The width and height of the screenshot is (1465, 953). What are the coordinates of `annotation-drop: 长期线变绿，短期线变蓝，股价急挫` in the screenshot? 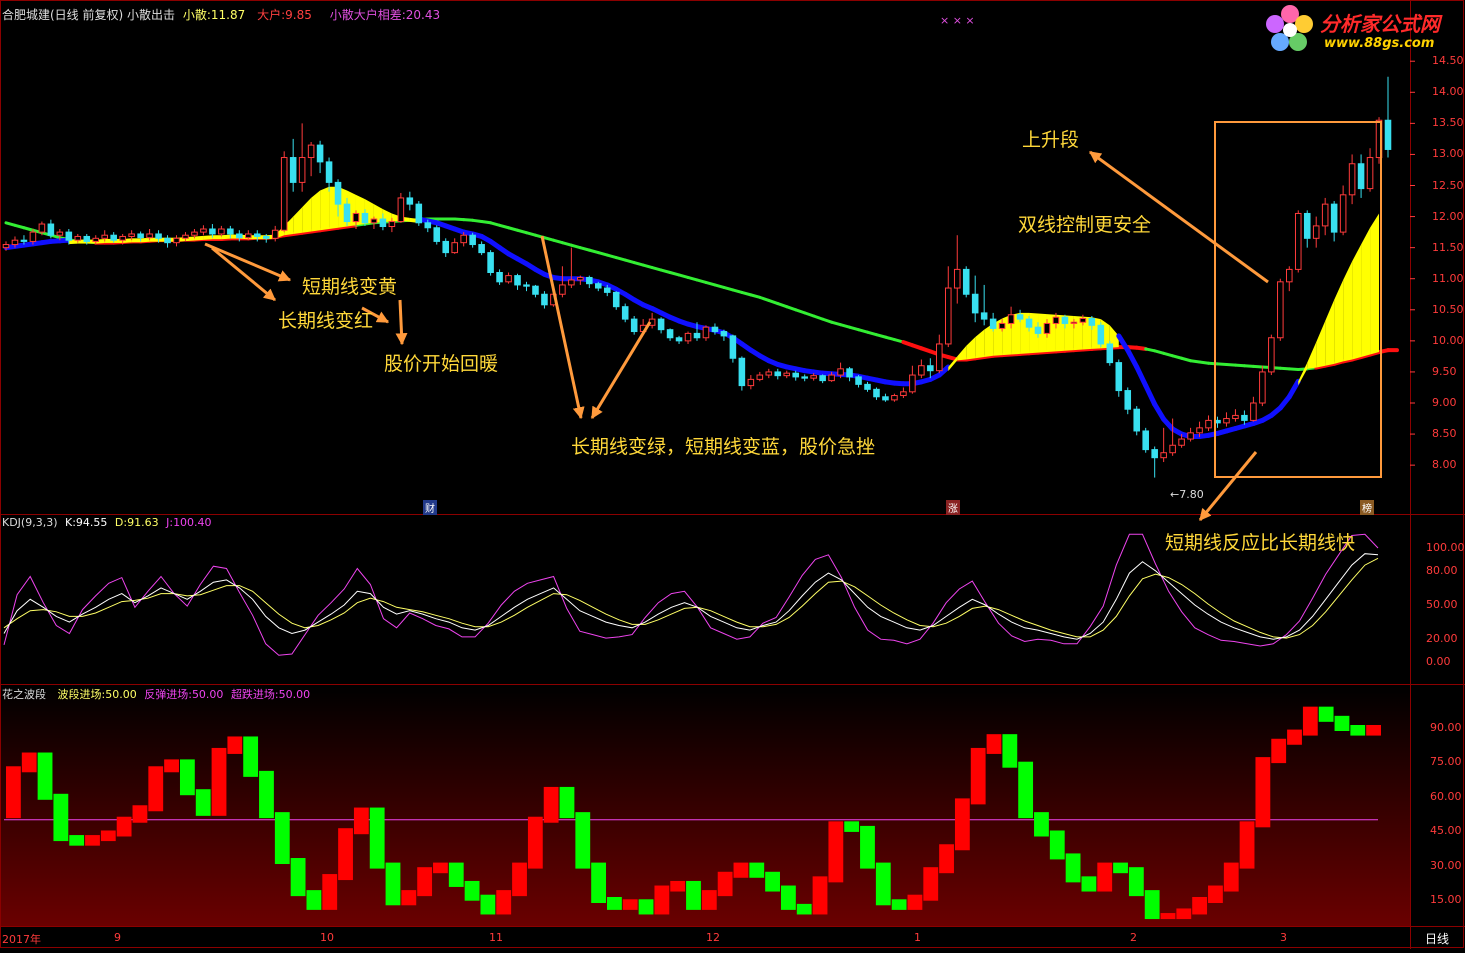 It's located at (723, 447).